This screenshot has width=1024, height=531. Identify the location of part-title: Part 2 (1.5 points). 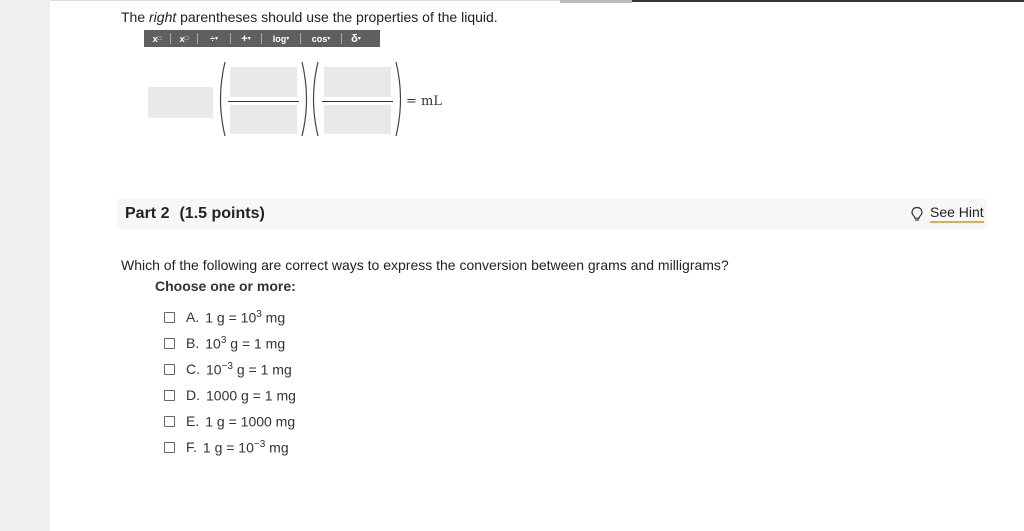
(195, 213).